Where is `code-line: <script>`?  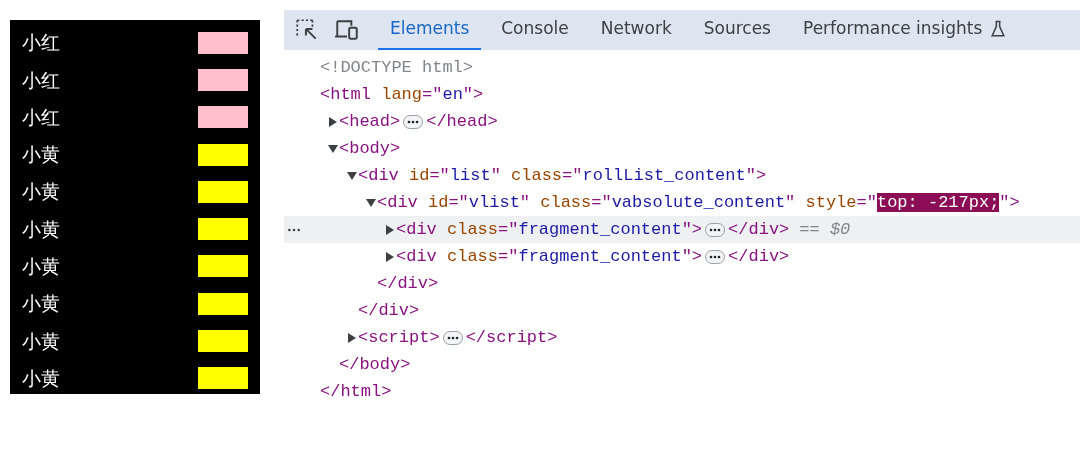
code-line: <script> is located at coordinates (399, 337).